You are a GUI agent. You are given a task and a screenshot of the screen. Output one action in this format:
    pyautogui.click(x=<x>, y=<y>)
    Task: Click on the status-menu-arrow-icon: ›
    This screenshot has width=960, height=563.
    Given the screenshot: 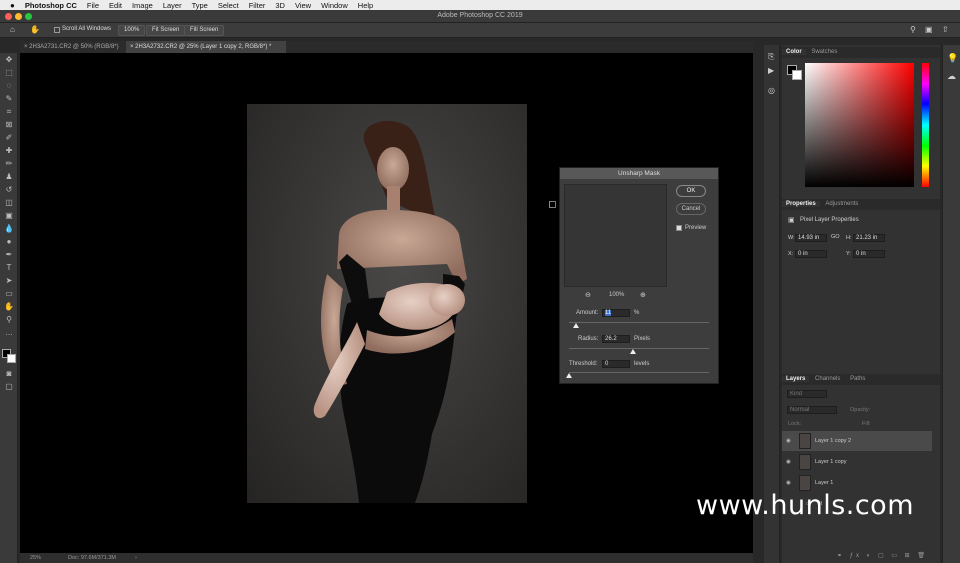 What is the action you would take?
    pyautogui.click(x=136, y=558)
    